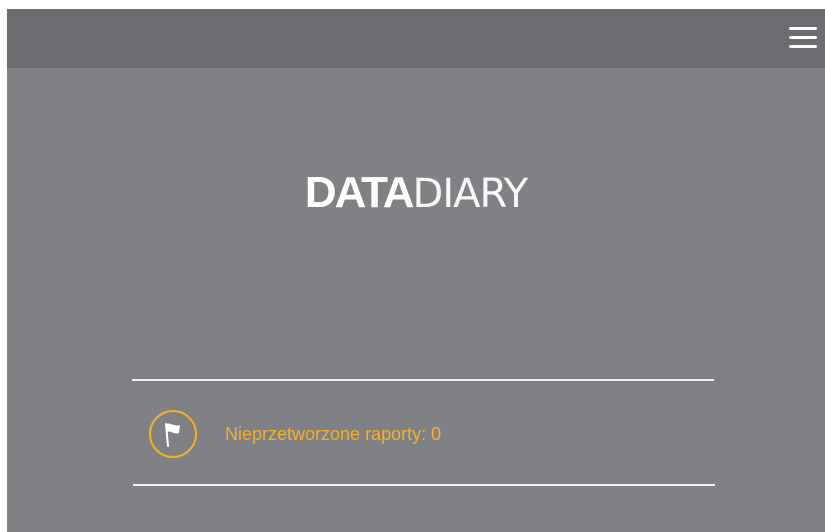  What do you see at coordinates (470, 194) in the screenshot?
I see `logo-text-light: DIARY` at bounding box center [470, 194].